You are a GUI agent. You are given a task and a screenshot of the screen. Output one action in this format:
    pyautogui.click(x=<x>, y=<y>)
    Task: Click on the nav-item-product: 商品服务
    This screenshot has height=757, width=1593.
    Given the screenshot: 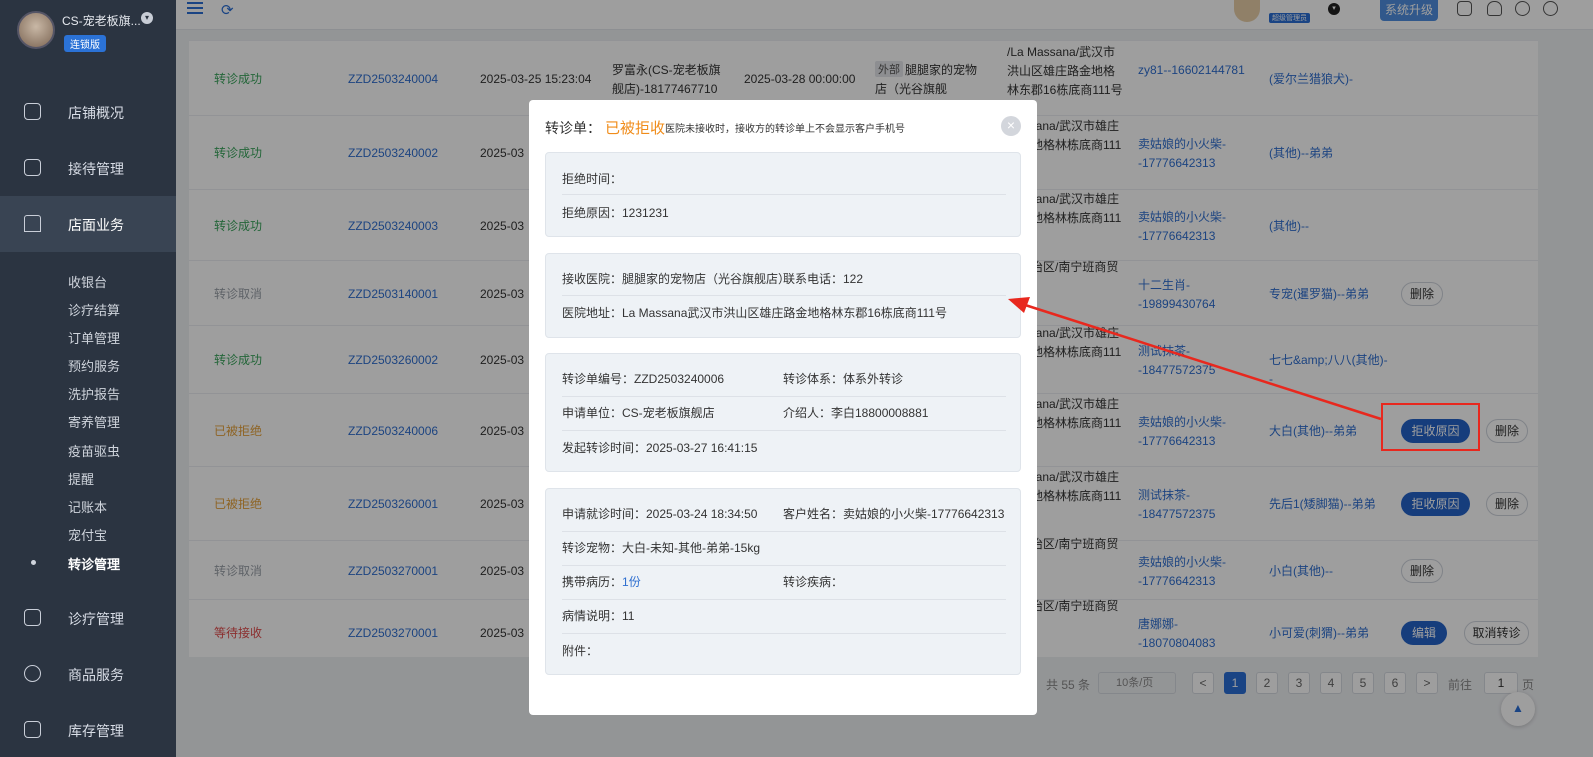 What is the action you would take?
    pyautogui.click(x=88, y=674)
    